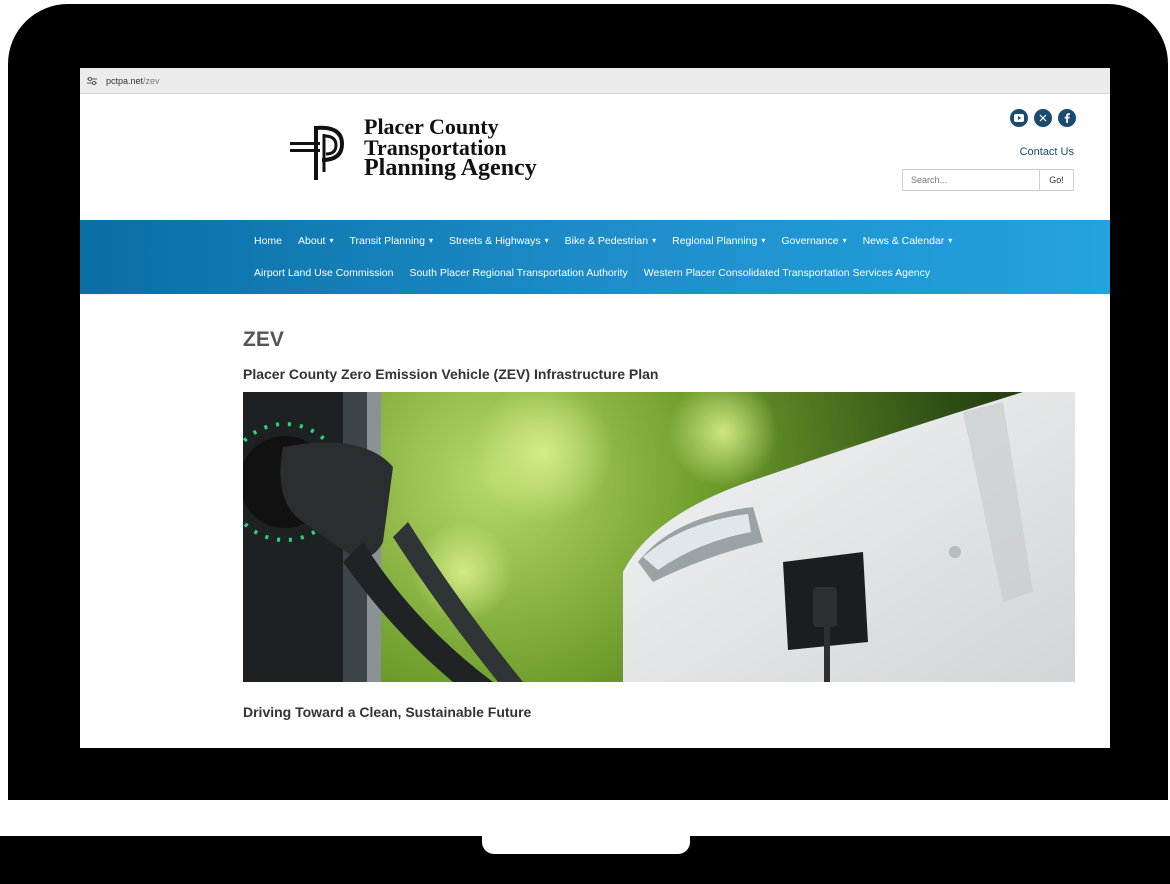 This screenshot has height=884, width=1170. Describe the element at coordinates (317, 152) in the screenshot. I see `agency-logo-mark-icon` at that location.